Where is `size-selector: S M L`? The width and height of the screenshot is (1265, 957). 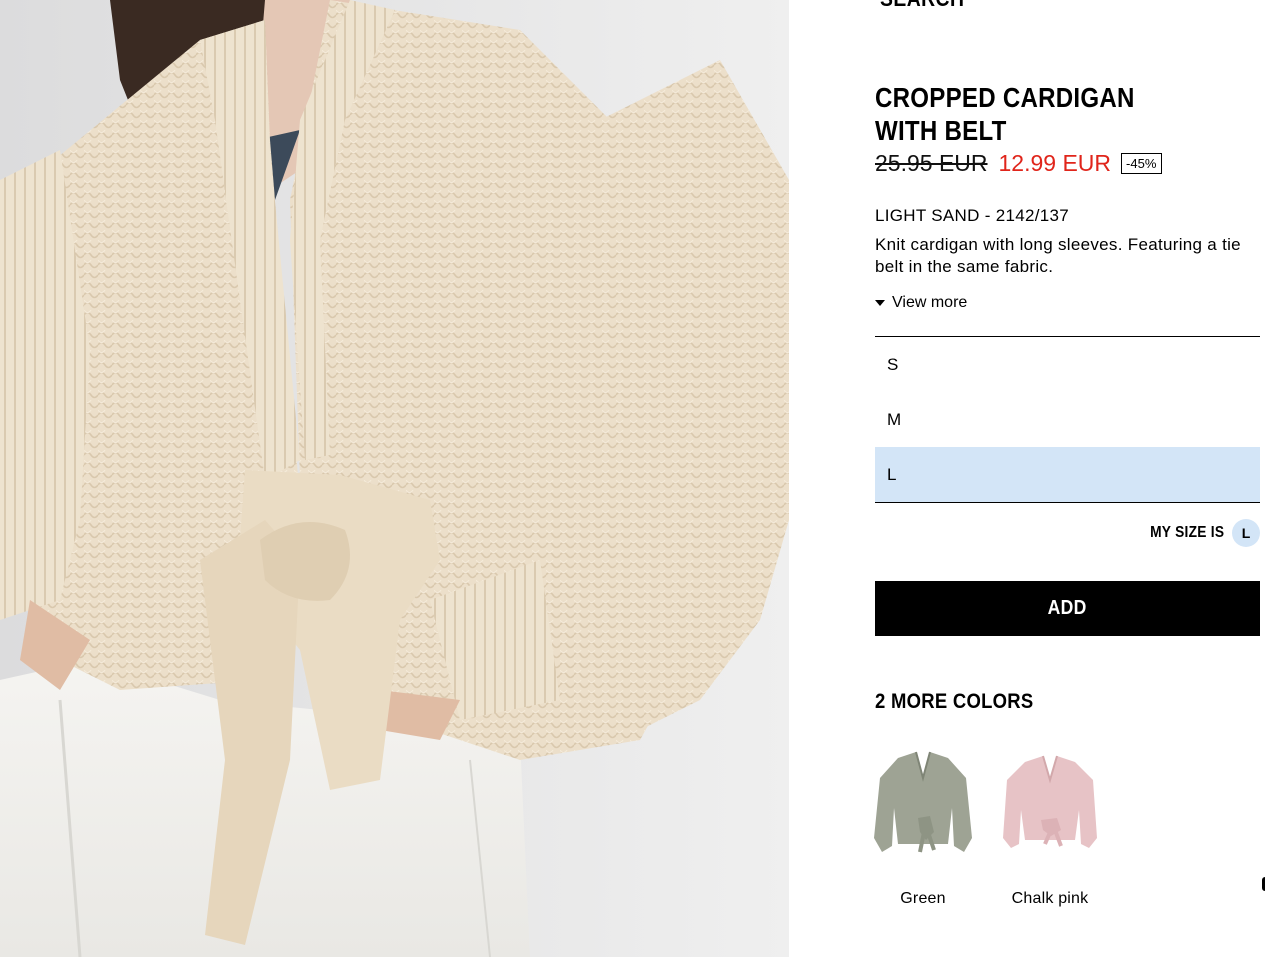
size-selector: S M L is located at coordinates (1067, 419).